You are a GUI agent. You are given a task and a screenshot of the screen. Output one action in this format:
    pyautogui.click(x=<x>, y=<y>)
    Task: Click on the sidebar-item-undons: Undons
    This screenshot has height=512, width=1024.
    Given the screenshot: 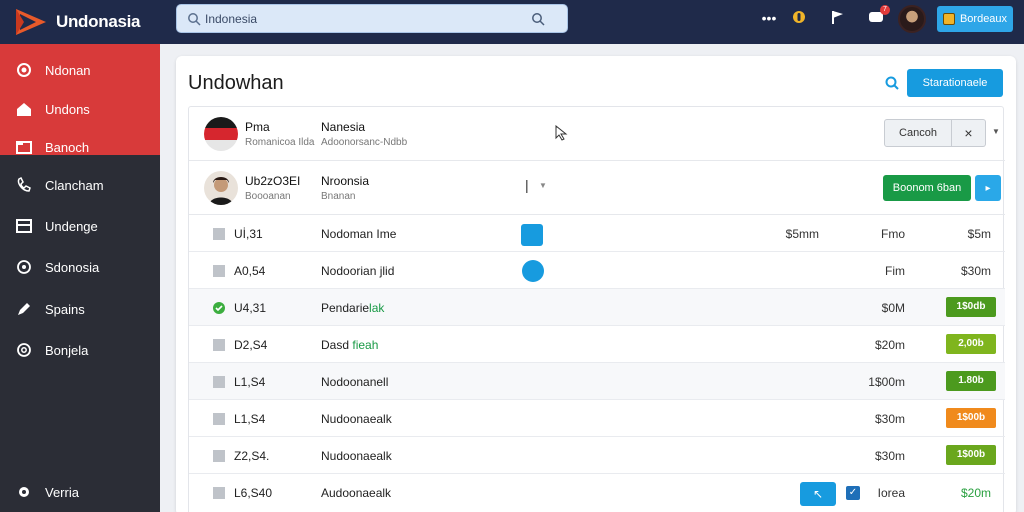 What is the action you would take?
    pyautogui.click(x=80, y=109)
    